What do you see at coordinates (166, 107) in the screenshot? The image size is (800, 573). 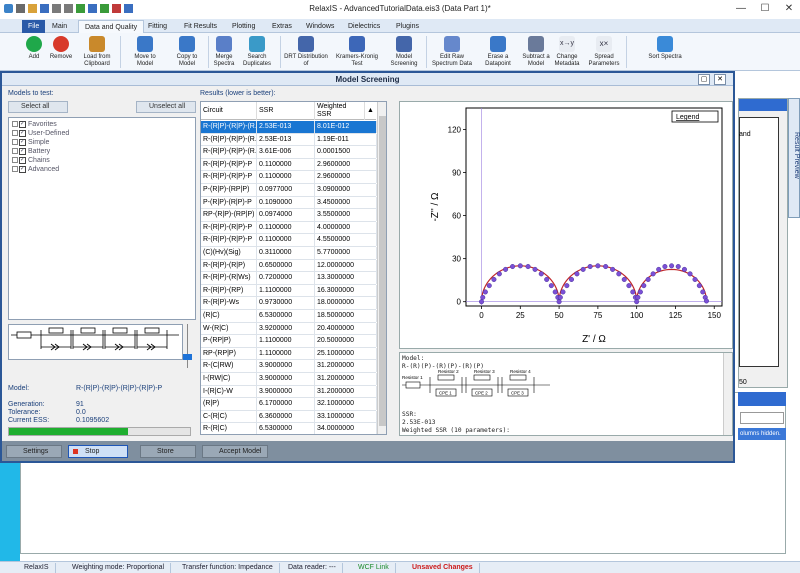 I see `unselect-all-button: Unselect all` at bounding box center [166, 107].